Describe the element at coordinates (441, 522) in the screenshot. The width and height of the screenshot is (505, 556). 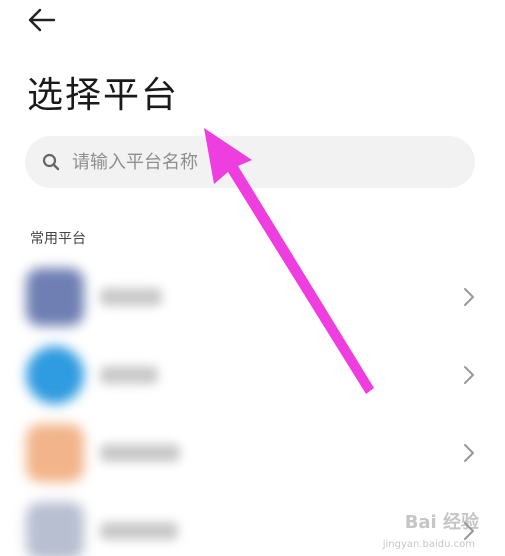
I see `watermark-logo: Bai 经验` at that location.